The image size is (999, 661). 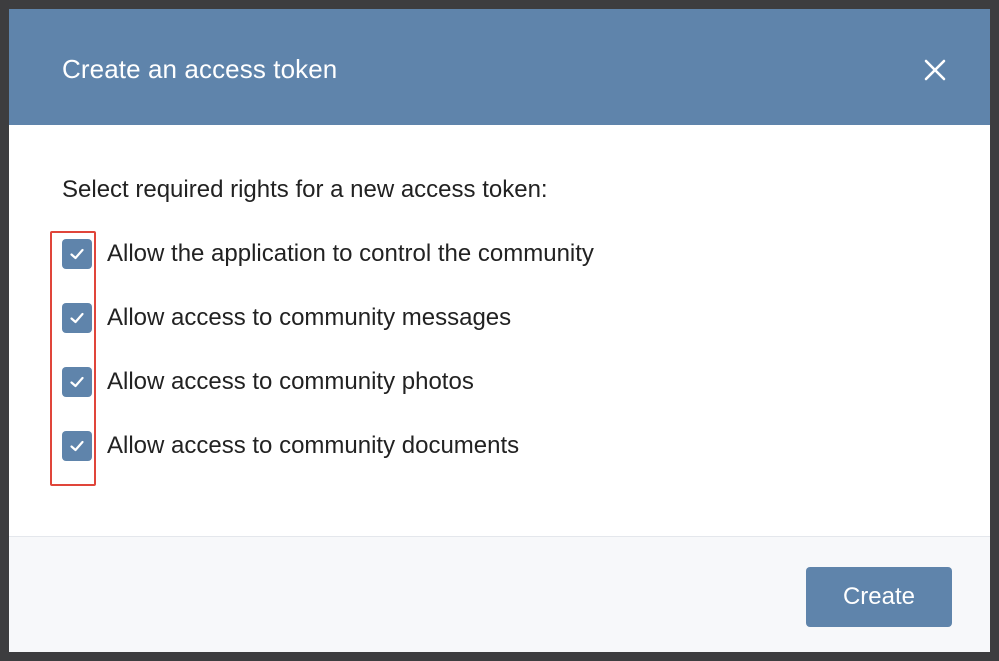 What do you see at coordinates (879, 597) in the screenshot?
I see `create-button: Create` at bounding box center [879, 597].